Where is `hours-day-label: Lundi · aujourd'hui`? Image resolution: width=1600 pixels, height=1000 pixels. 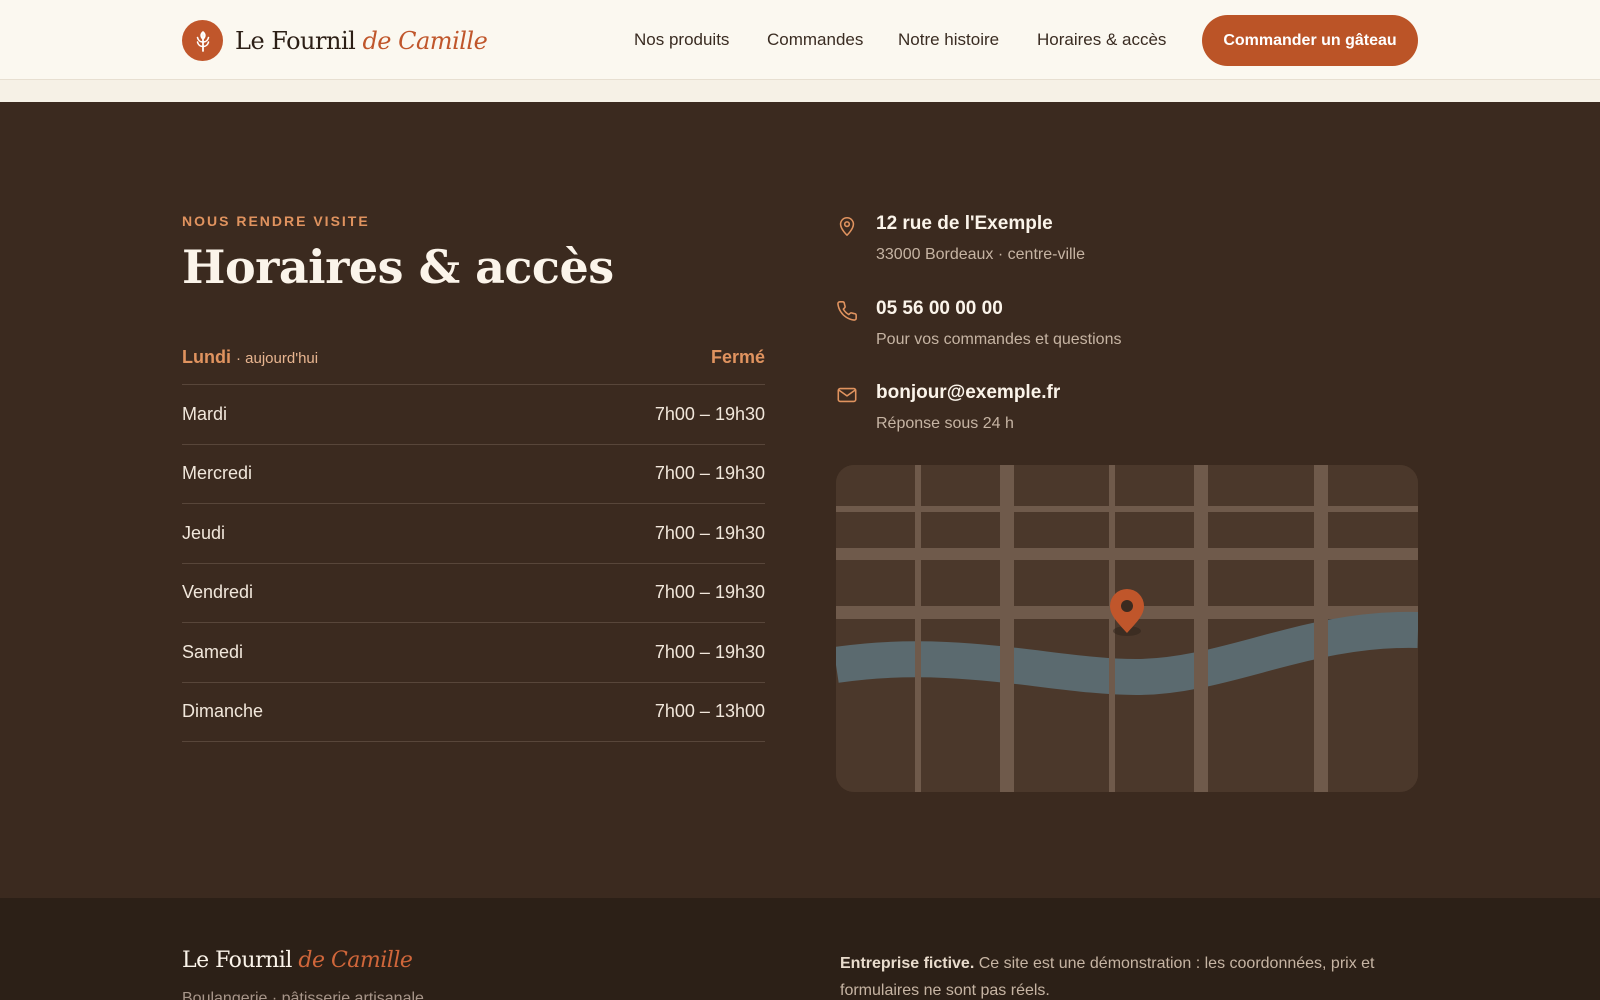
hours-day-label: Lundi · aujourd'hui is located at coordinates (250, 357).